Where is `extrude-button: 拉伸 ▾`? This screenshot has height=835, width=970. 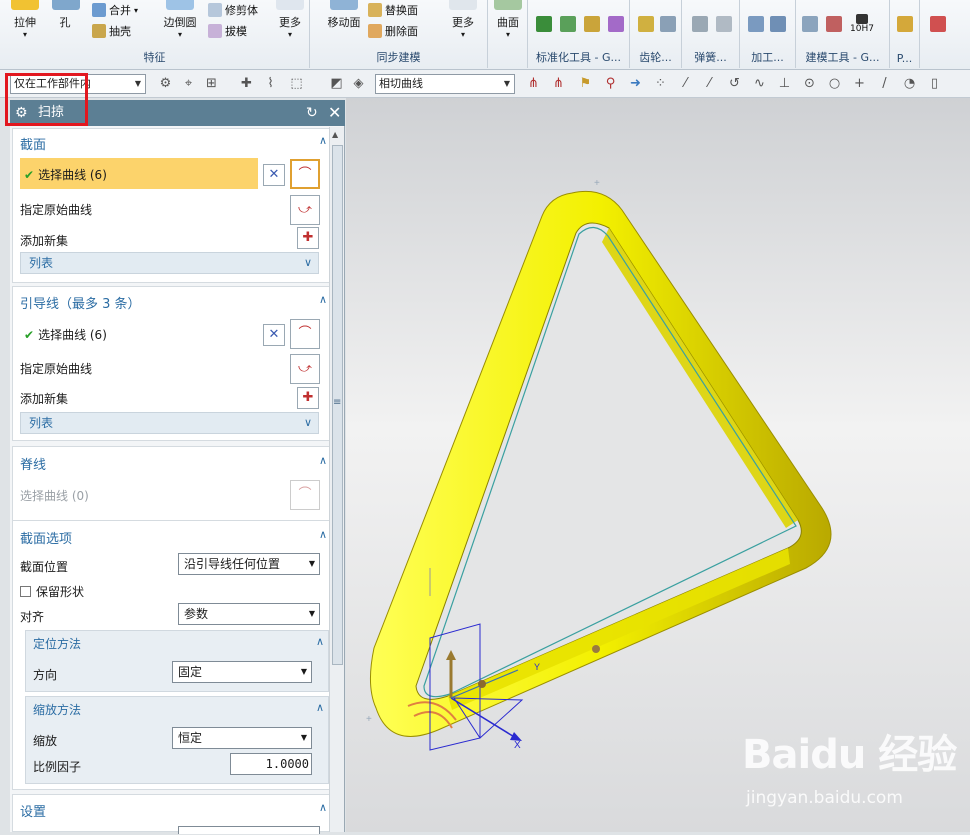
extrude-button: 拉伸 ▾ is located at coordinates (25, 19).